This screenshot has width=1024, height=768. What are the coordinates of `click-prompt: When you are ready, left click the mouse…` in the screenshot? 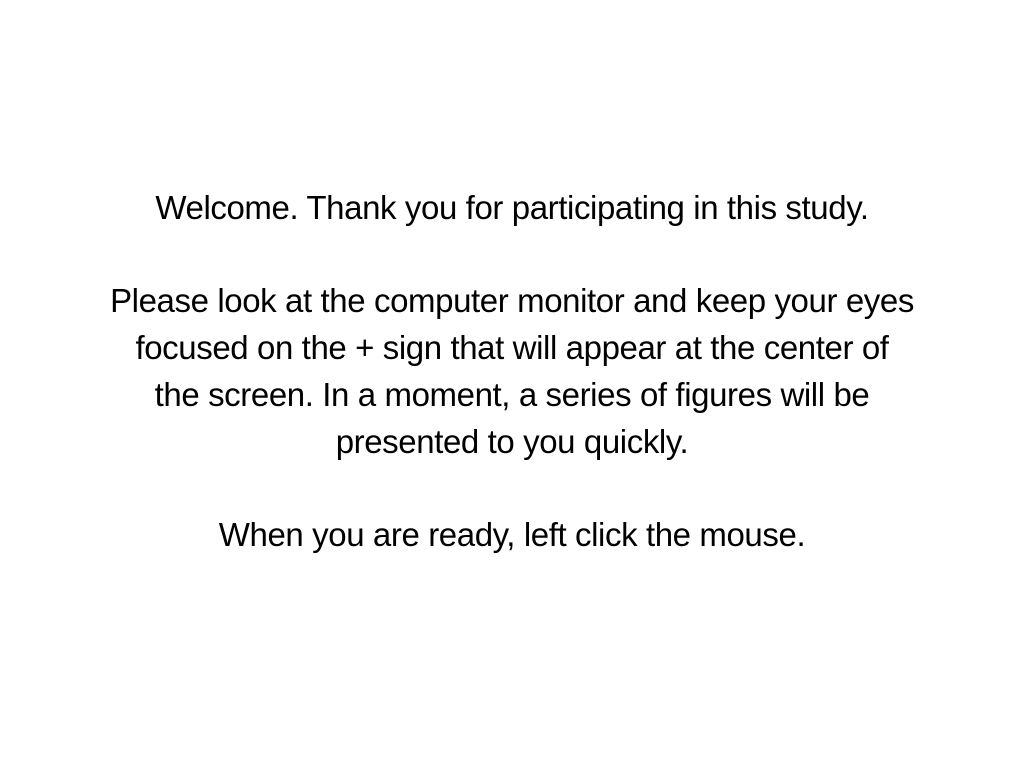 It's located at (512, 534).